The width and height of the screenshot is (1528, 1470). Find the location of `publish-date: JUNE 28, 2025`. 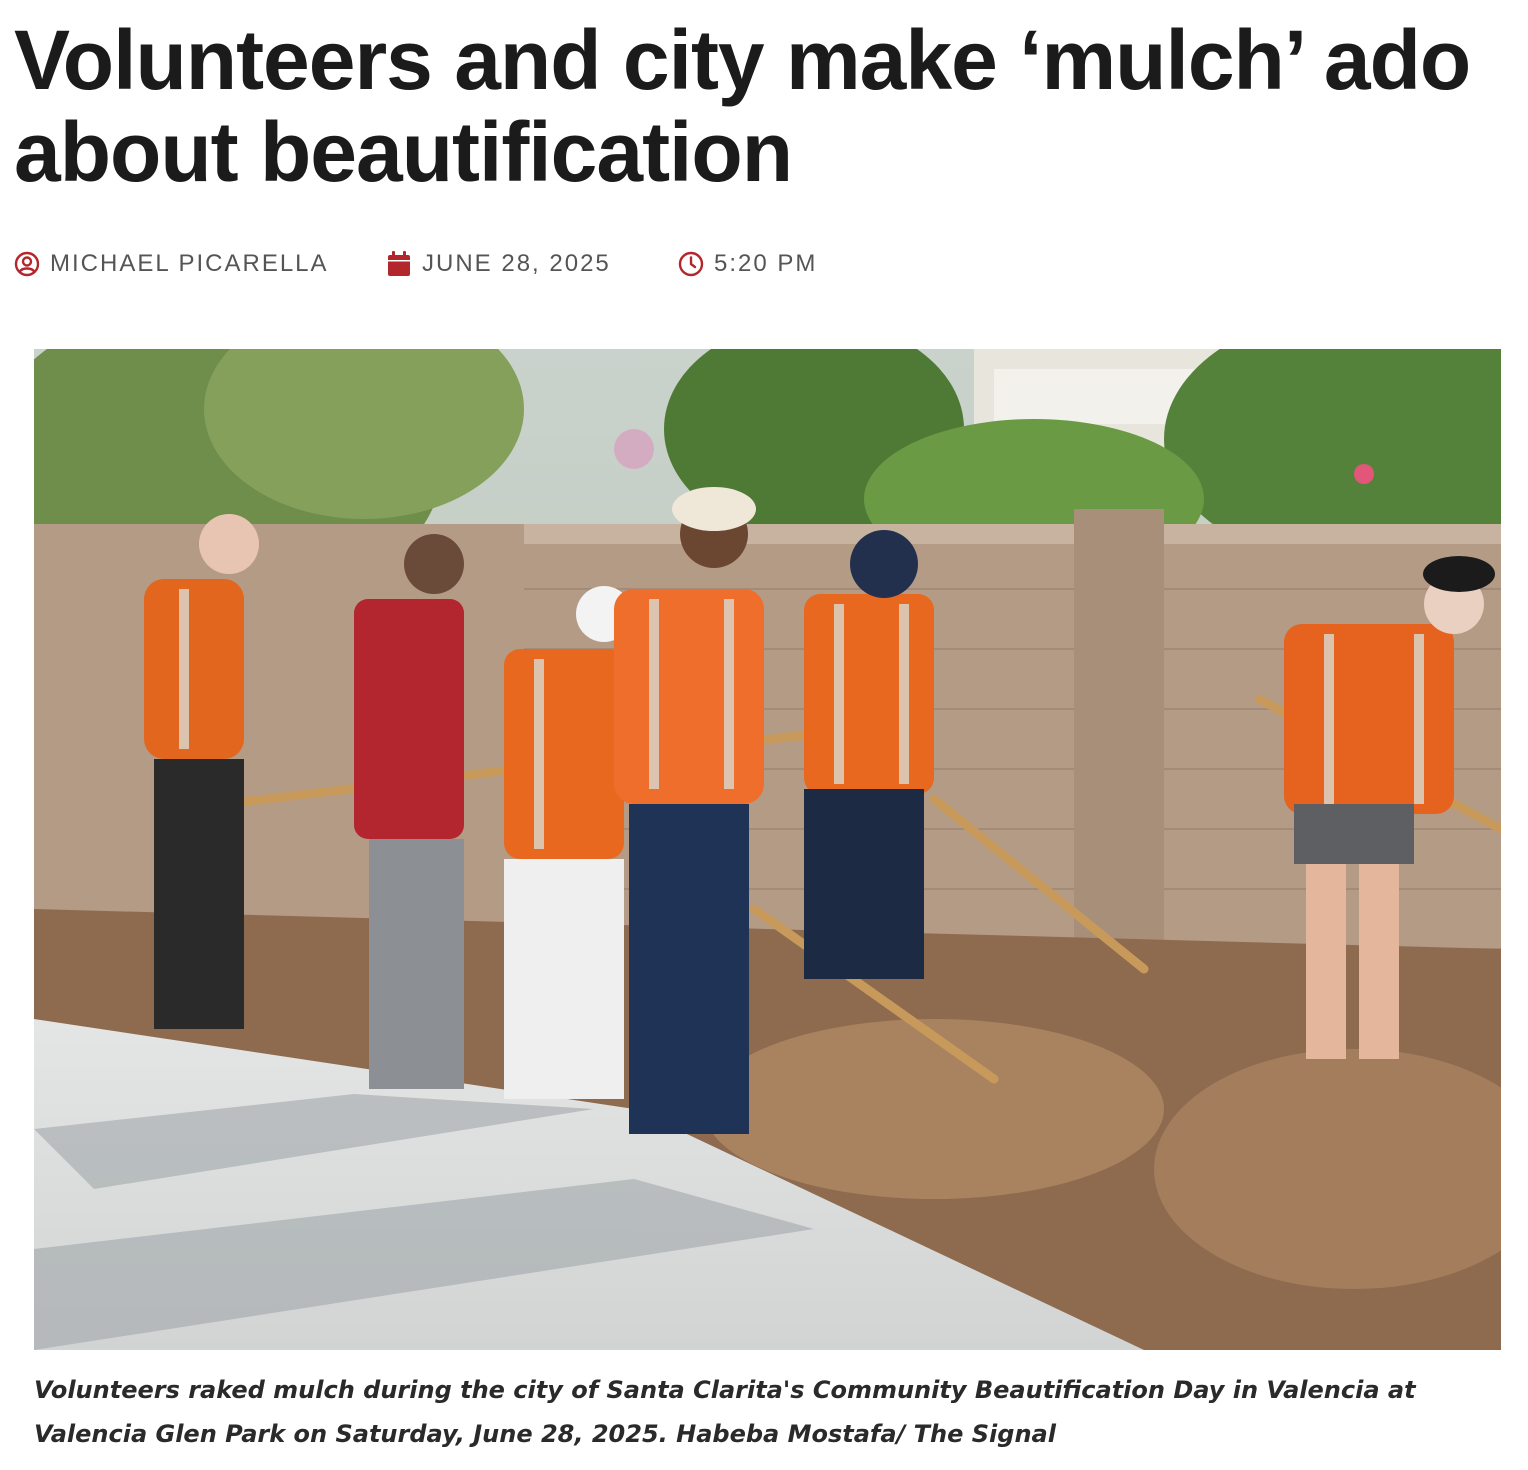

publish-date: JUNE 28, 2025 is located at coordinates (532, 264).